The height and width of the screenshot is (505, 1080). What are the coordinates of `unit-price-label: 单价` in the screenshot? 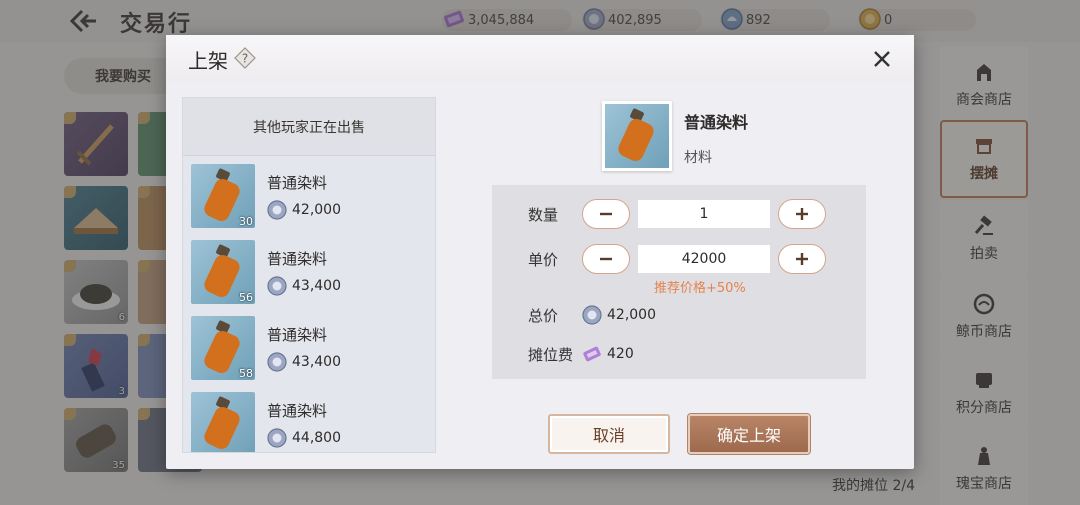 It's located at (543, 260).